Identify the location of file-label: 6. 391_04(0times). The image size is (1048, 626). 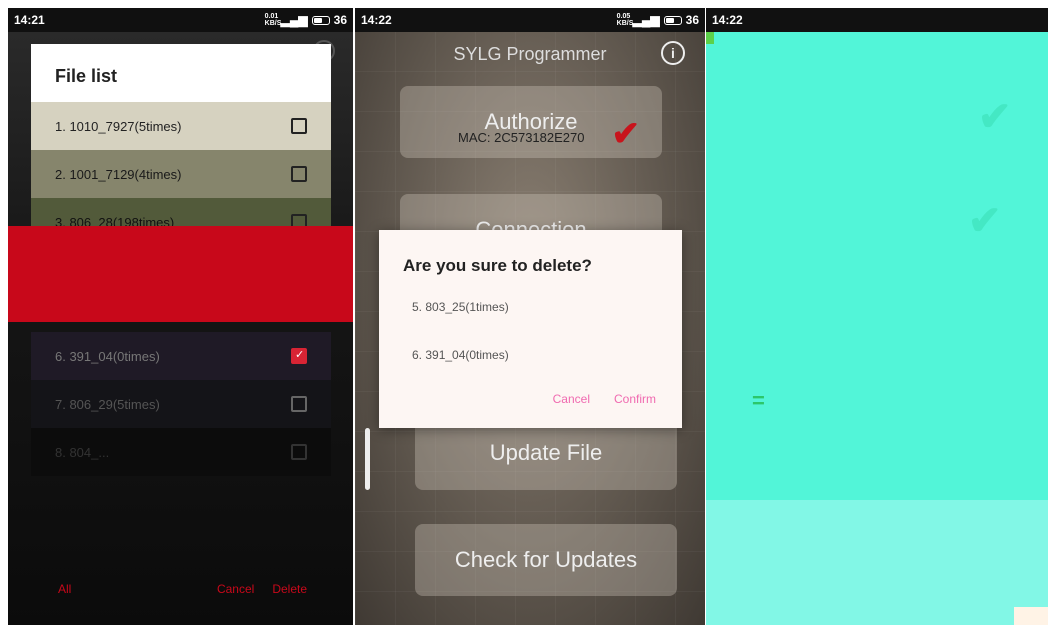
(107, 356).